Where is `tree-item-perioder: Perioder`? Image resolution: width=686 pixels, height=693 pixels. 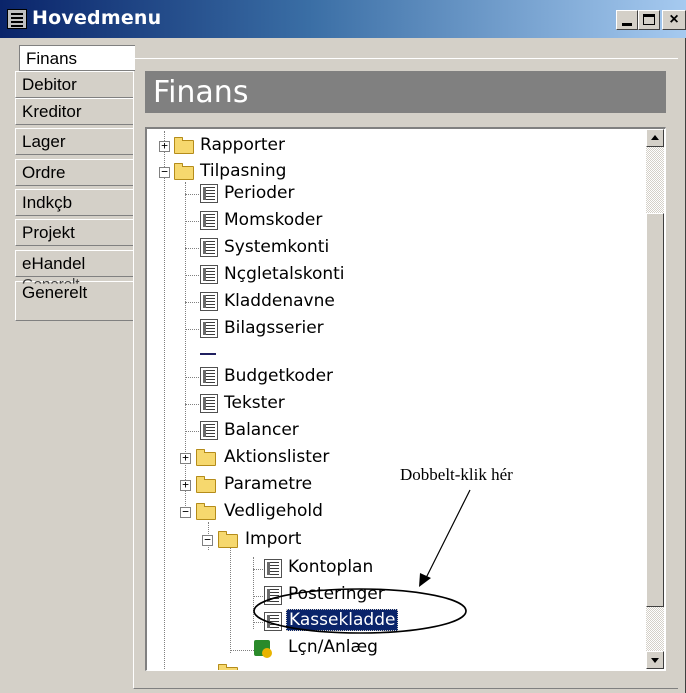
tree-item-perioder: Perioder is located at coordinates (259, 193).